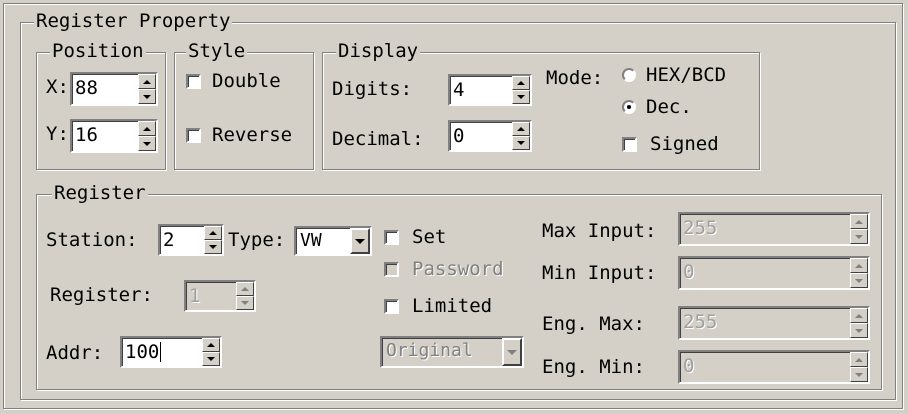 Image resolution: width=908 pixels, height=414 pixels. I want to click on min-input-value: 0, so click(689, 272).